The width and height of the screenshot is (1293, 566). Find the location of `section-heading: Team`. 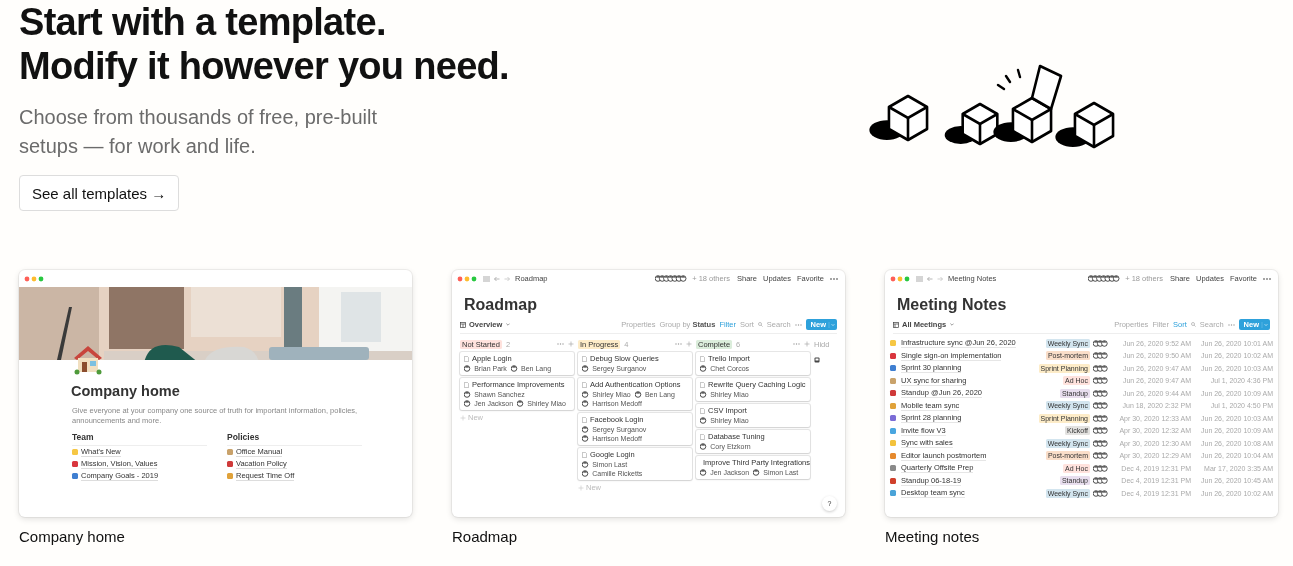

section-heading: Team is located at coordinates (139, 439).